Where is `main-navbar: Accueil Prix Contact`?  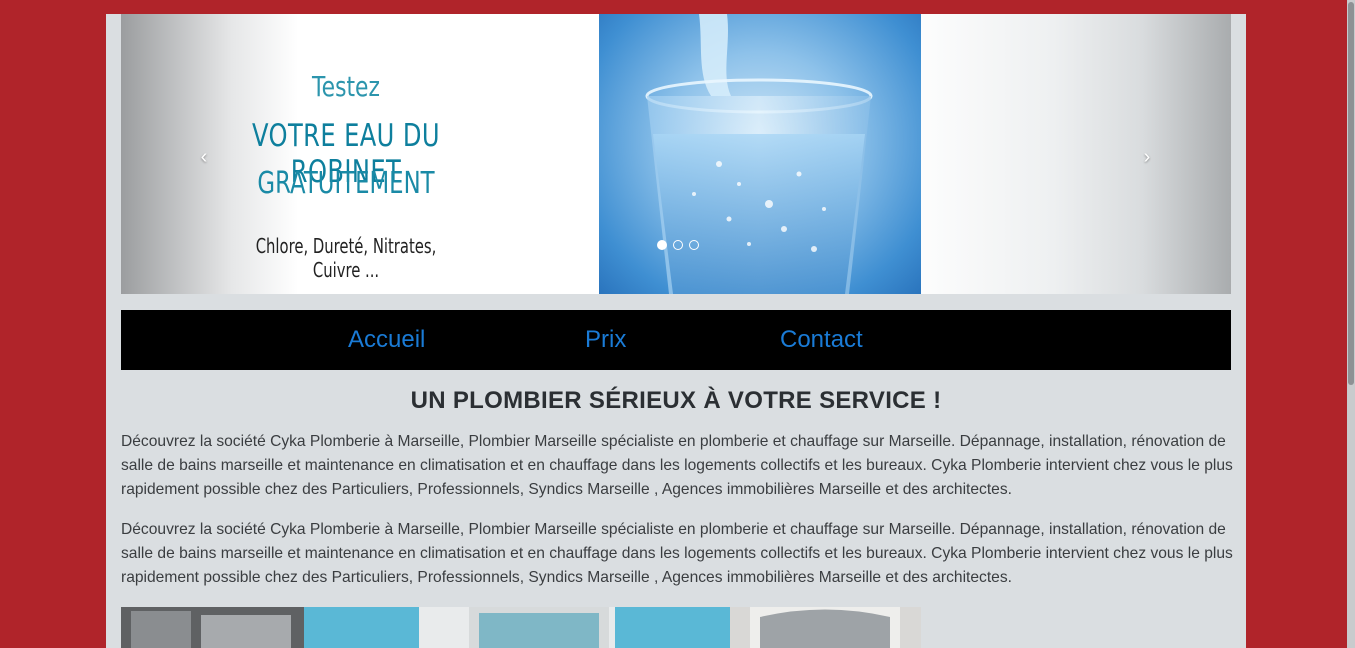 main-navbar: Accueil Prix Contact is located at coordinates (676, 340).